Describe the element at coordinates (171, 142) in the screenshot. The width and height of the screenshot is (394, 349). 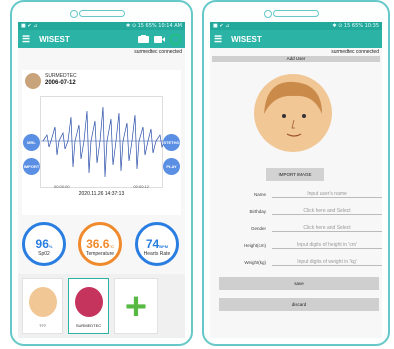
I see `stethoscope-button: STETHO` at that location.